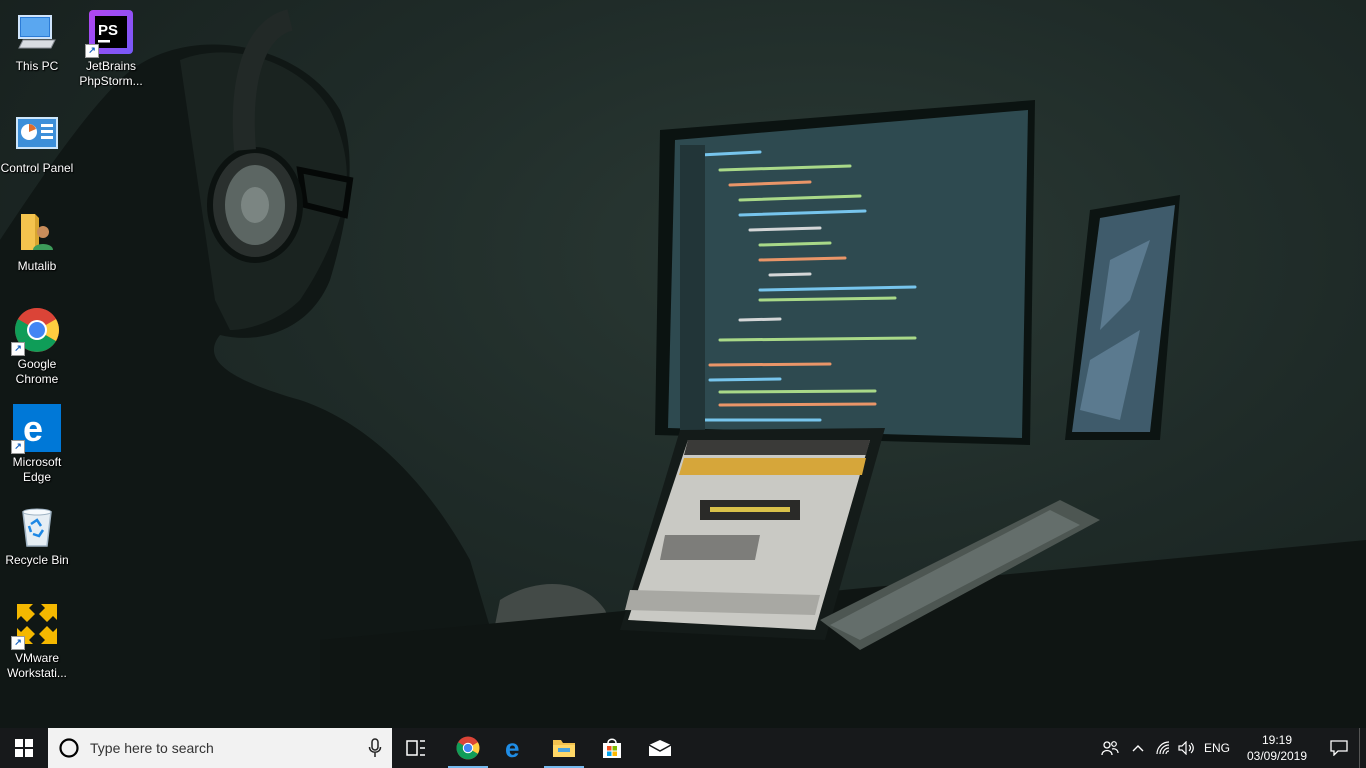 Image resolution: width=1366 pixels, height=768 pixels. Describe the element at coordinates (220, 748) in the screenshot. I see `taskbar-search-box: Type here to search` at that location.